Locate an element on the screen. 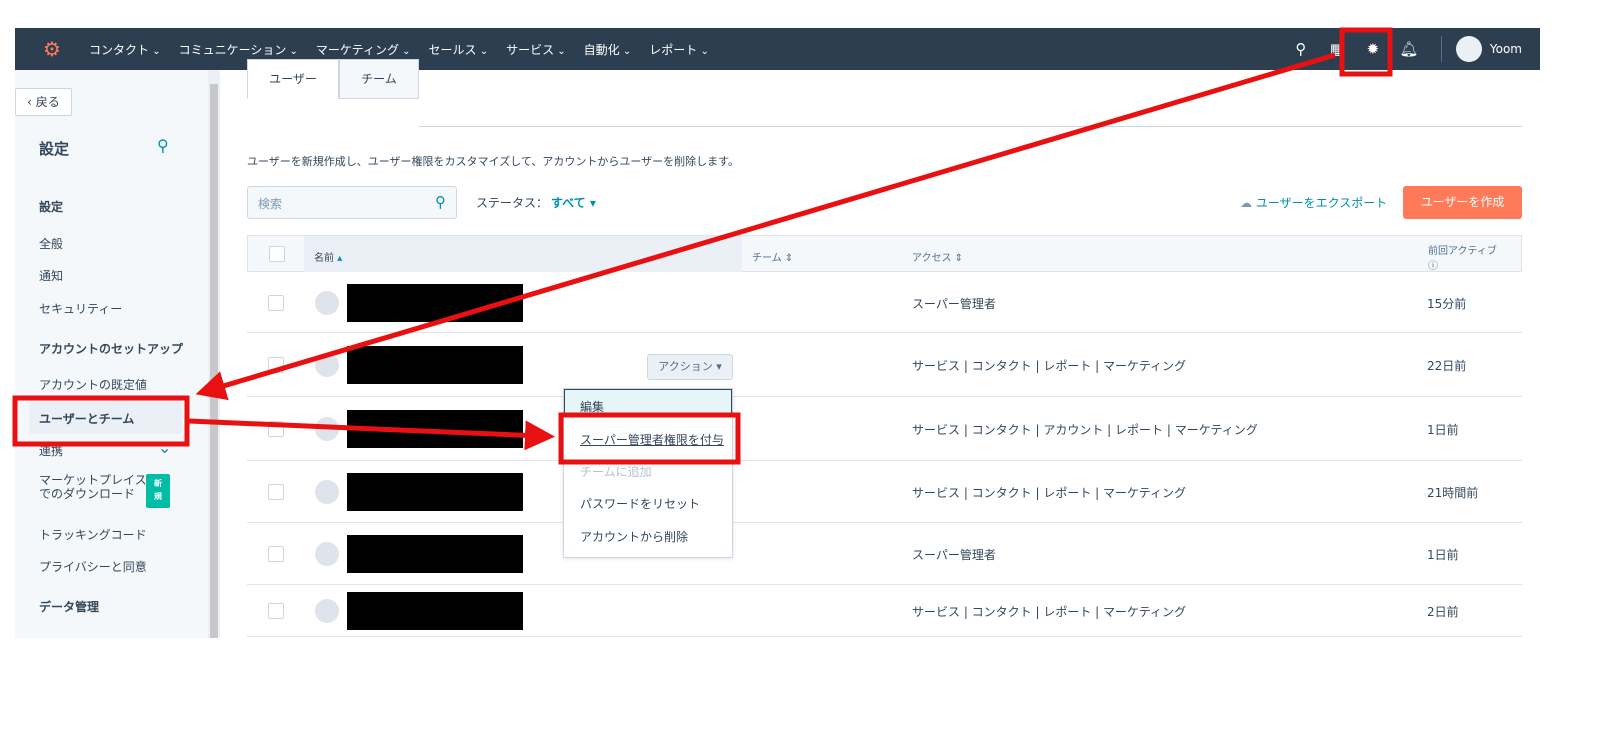 The height and width of the screenshot is (740, 1600). arrow-sidebar-to-menu is located at coordinates (371, 434).